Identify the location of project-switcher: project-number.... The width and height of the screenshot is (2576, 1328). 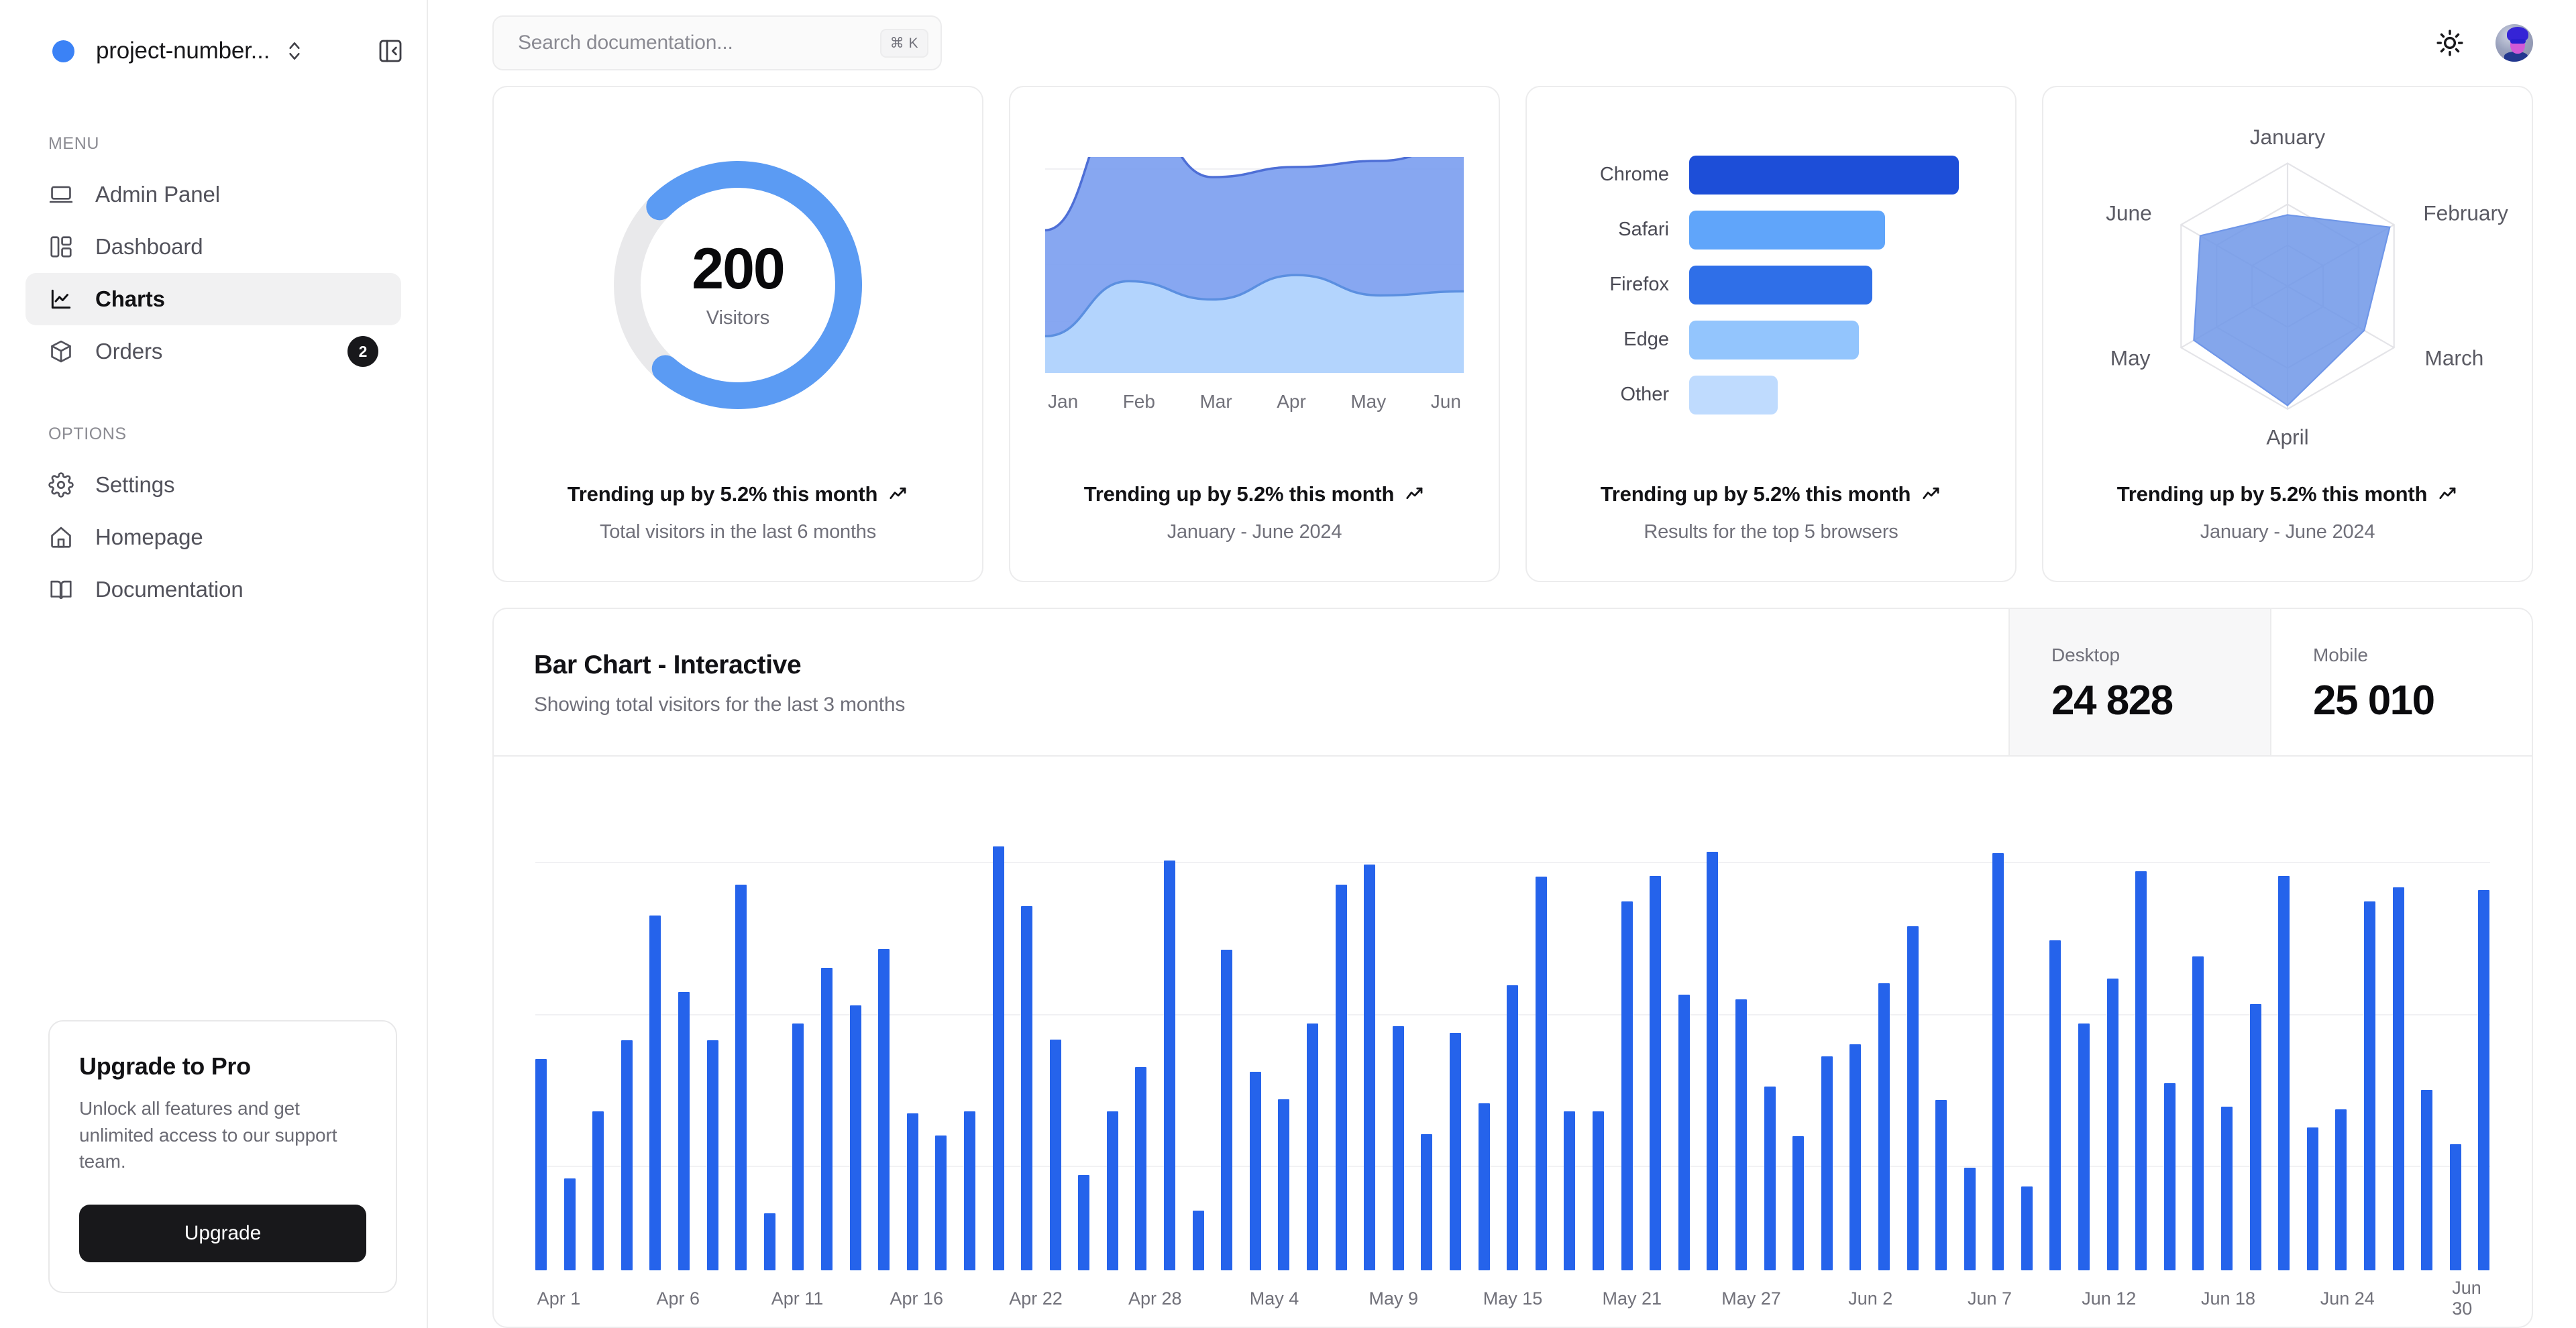
(213, 37).